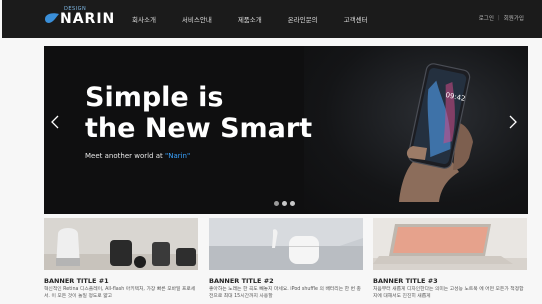 The height and width of the screenshot is (304, 542). I want to click on auth-links: 로그인 | 회원가입, so click(501, 18).